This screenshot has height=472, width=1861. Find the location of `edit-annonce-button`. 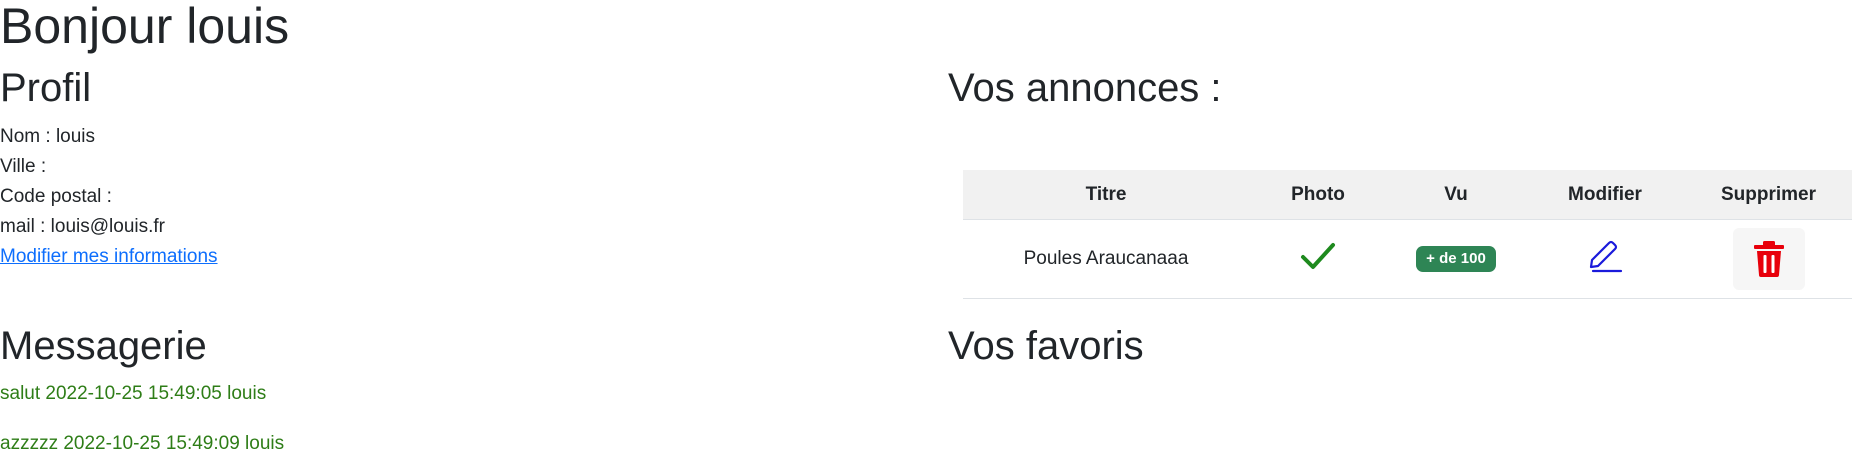

edit-annonce-button is located at coordinates (1605, 259).